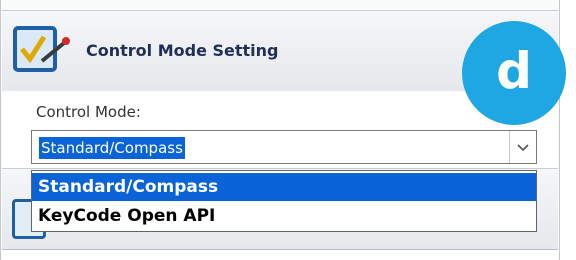 Image resolution: width=576 pixels, height=260 pixels. Describe the element at coordinates (88, 112) in the screenshot. I see `control-mode-label: Control Mode:` at that location.